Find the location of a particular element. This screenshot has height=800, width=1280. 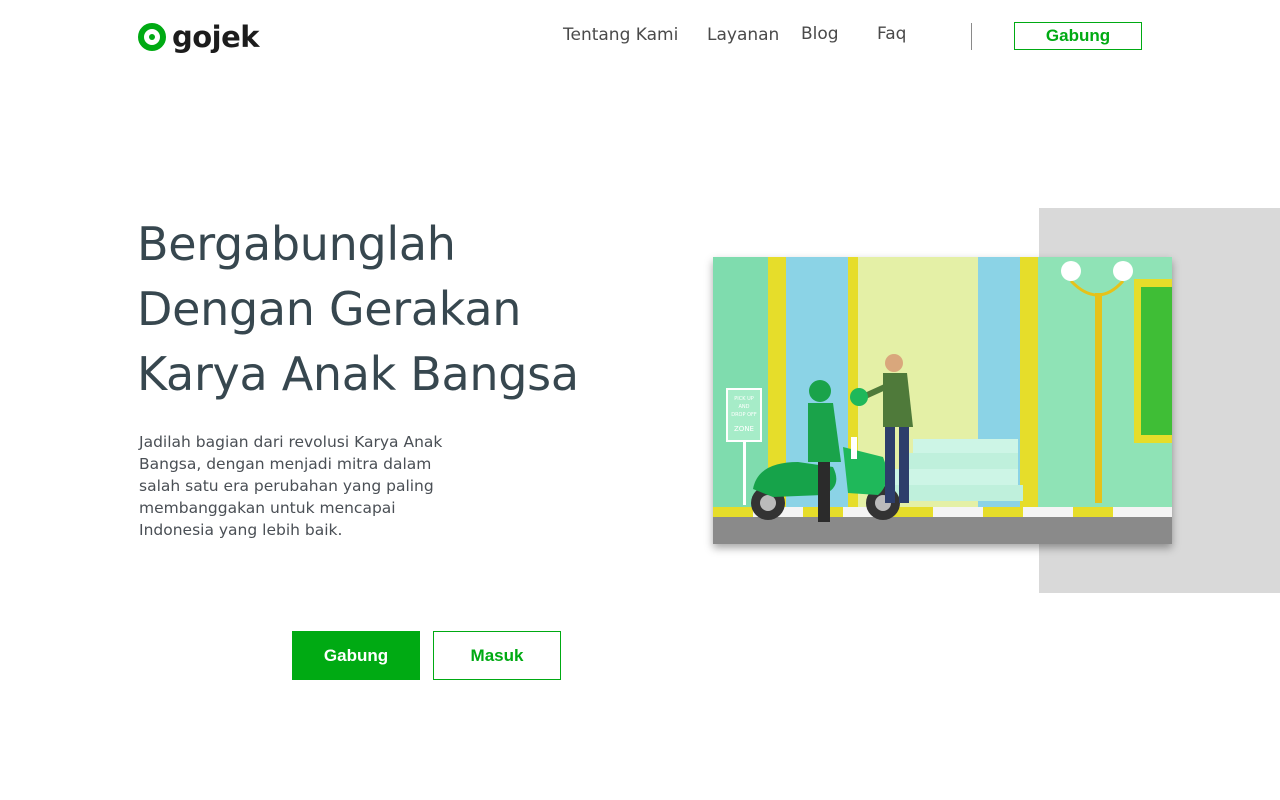

gojek-logo: gojek is located at coordinates (198, 37).